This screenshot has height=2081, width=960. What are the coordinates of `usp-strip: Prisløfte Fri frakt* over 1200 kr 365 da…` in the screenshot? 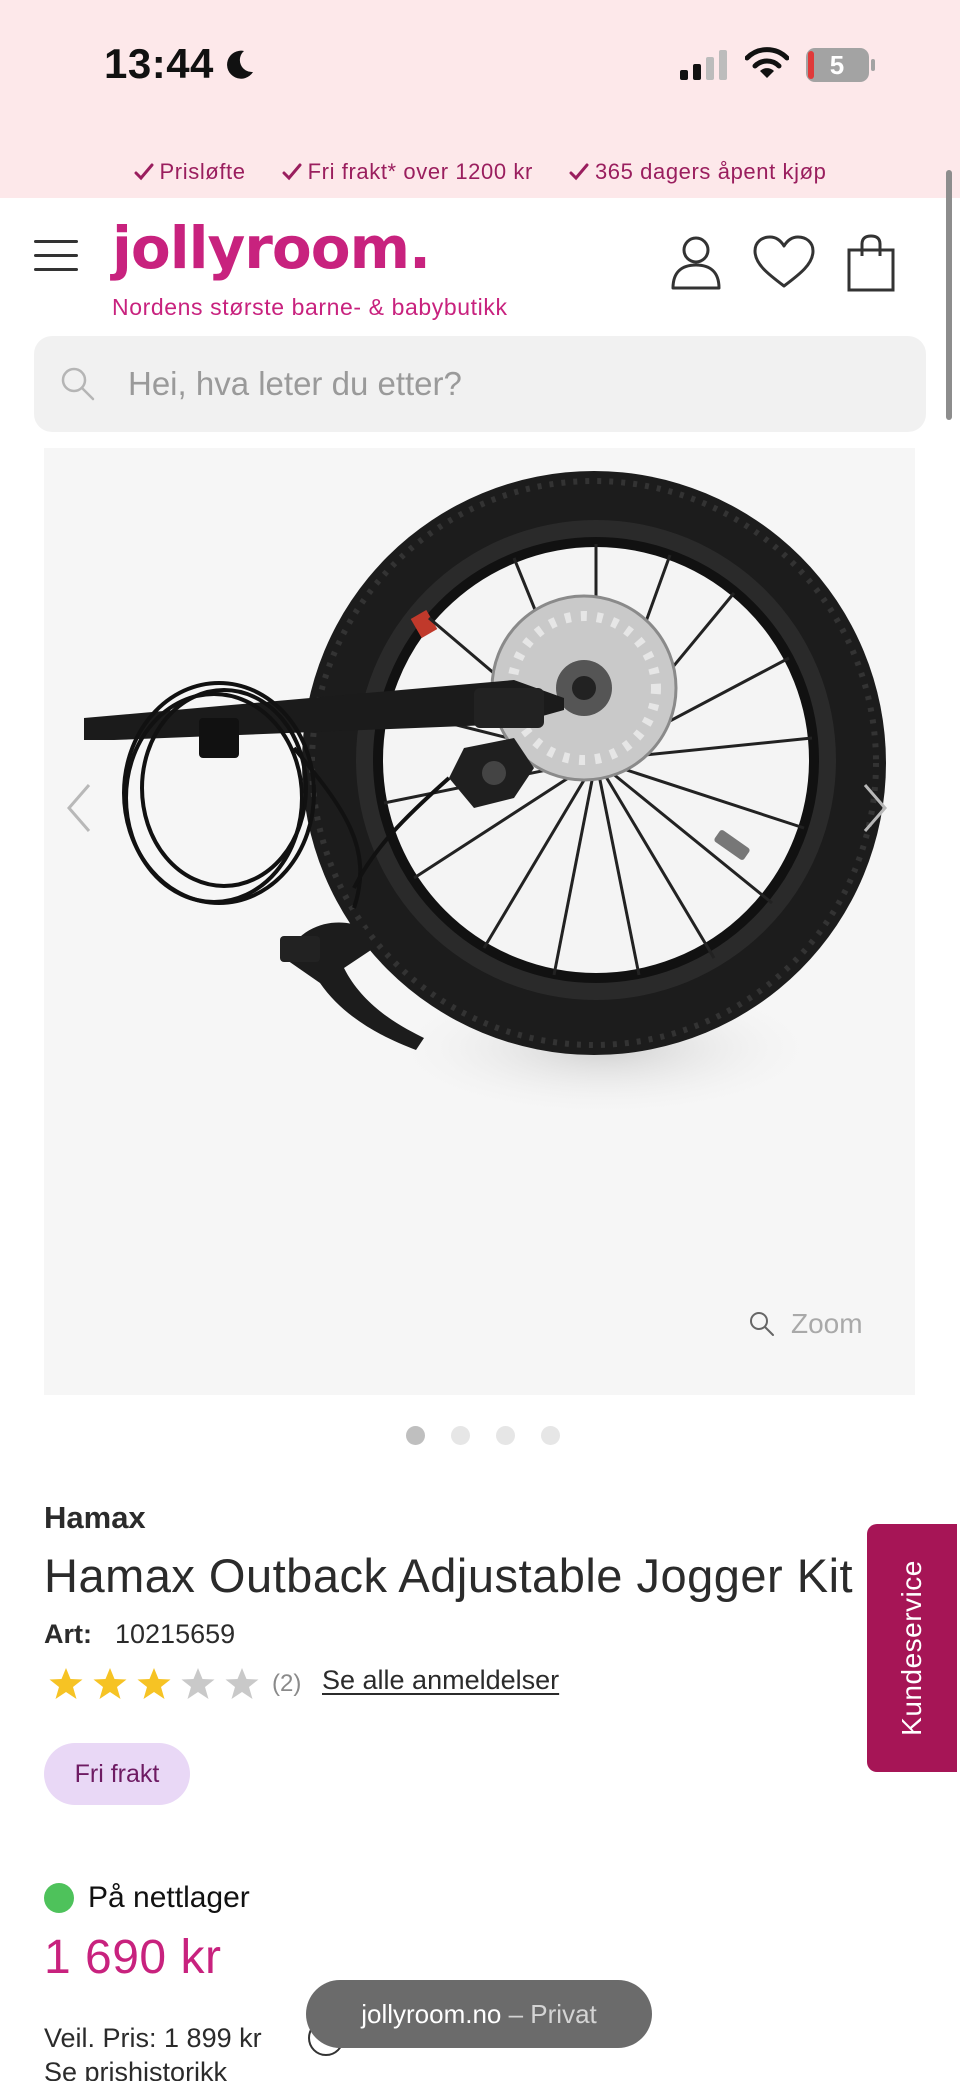 It's located at (480, 171).